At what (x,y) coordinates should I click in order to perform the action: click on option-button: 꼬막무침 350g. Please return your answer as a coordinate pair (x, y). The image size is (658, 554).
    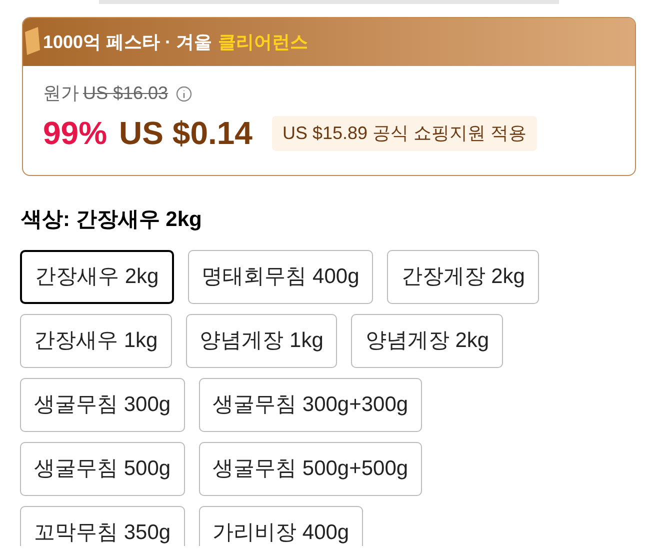
    Looking at the image, I should click on (102, 526).